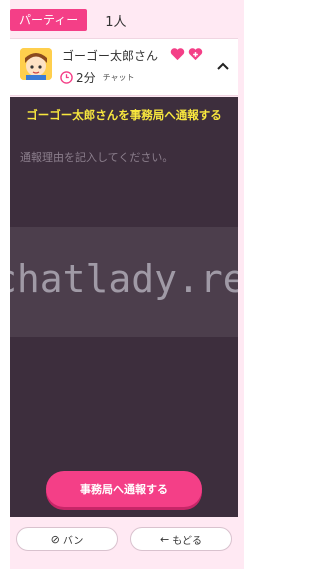 The width and height of the screenshot is (320, 569). I want to click on member-count: 1人, so click(116, 22).